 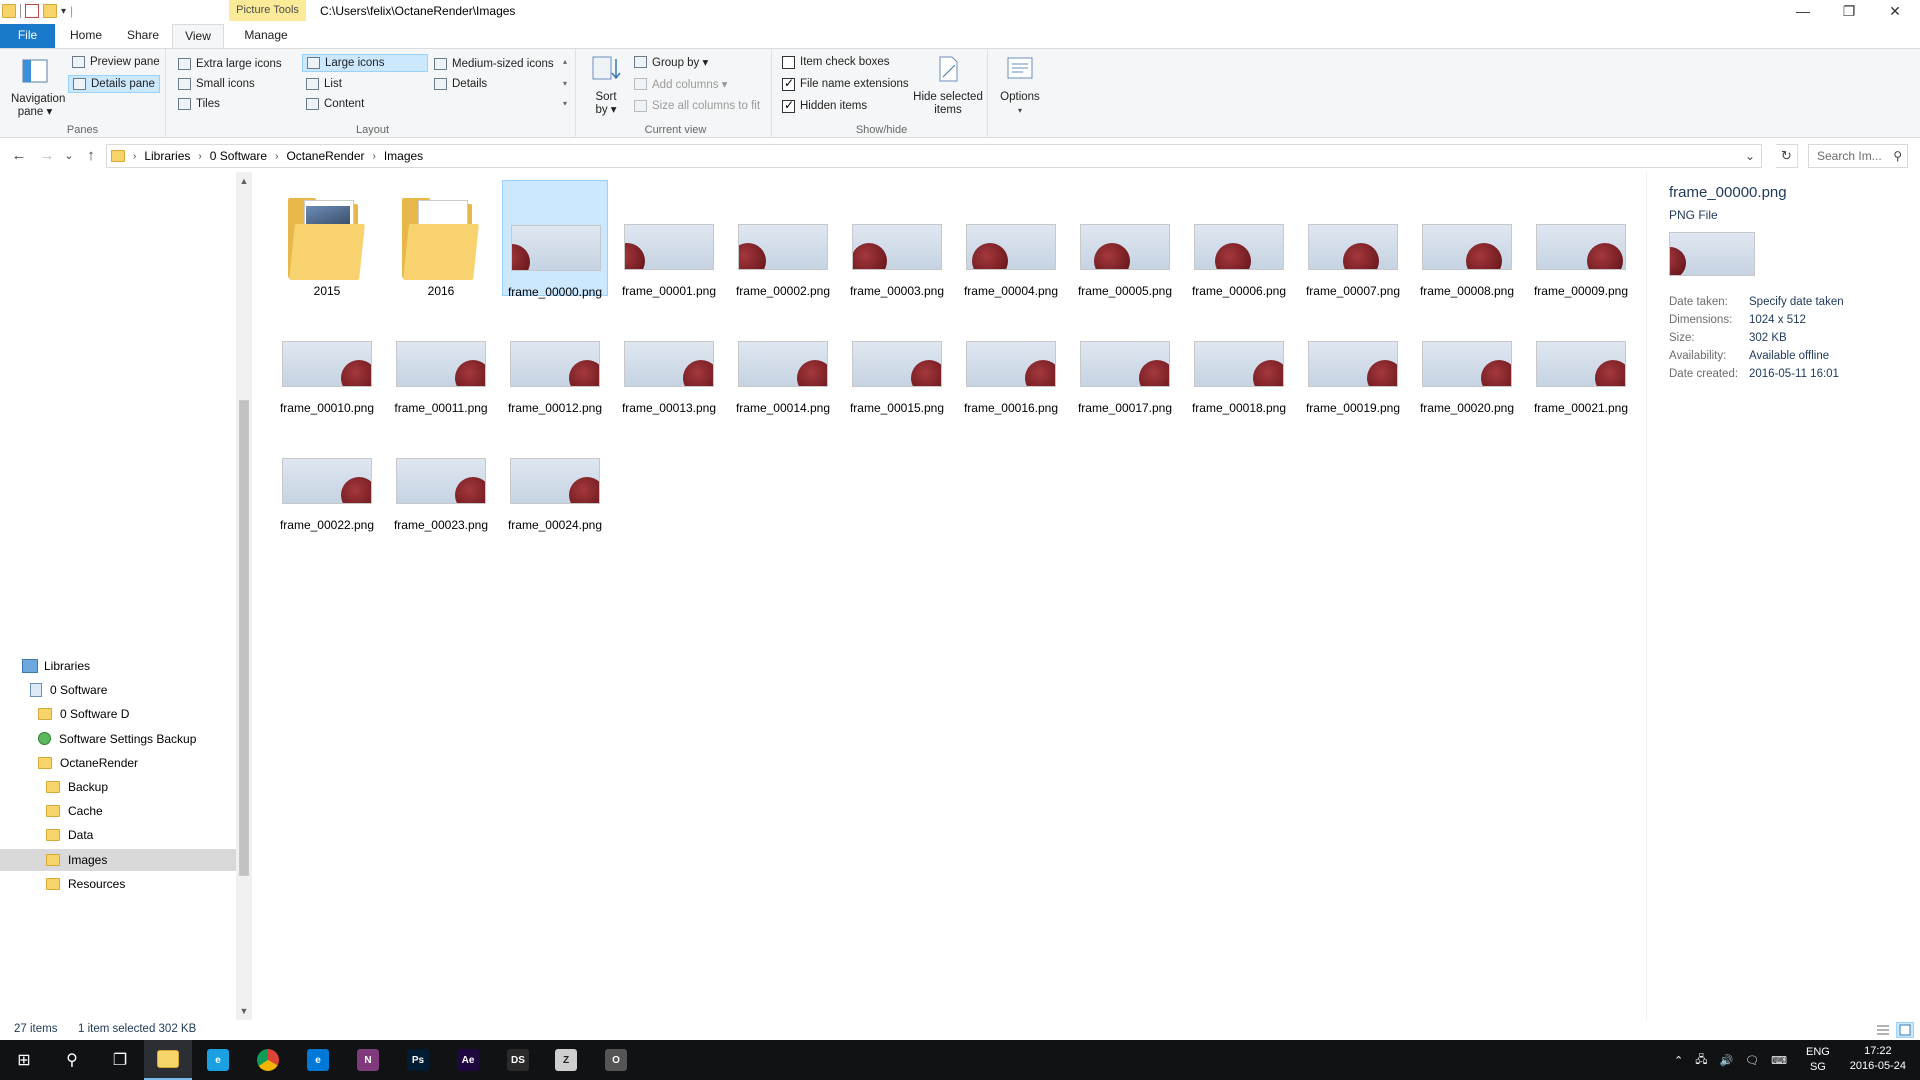 I want to click on image-tile: frame_00015.png, so click(x=897, y=356).